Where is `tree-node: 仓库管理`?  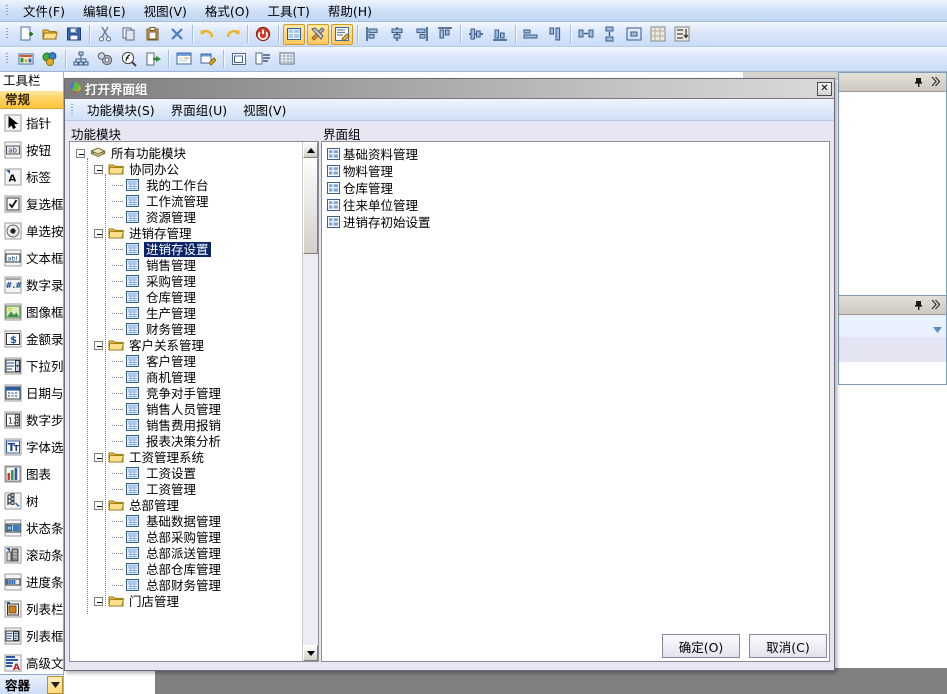 tree-node: 仓库管理 is located at coordinates (189, 297).